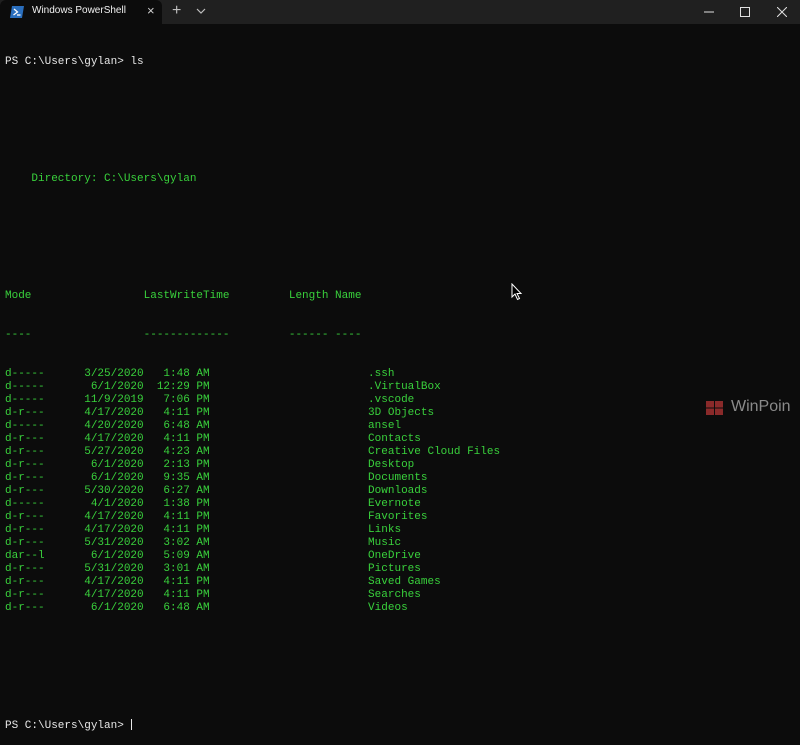 The height and width of the screenshot is (745, 800). What do you see at coordinates (201, 11) in the screenshot?
I see `chevron-down-icon` at bounding box center [201, 11].